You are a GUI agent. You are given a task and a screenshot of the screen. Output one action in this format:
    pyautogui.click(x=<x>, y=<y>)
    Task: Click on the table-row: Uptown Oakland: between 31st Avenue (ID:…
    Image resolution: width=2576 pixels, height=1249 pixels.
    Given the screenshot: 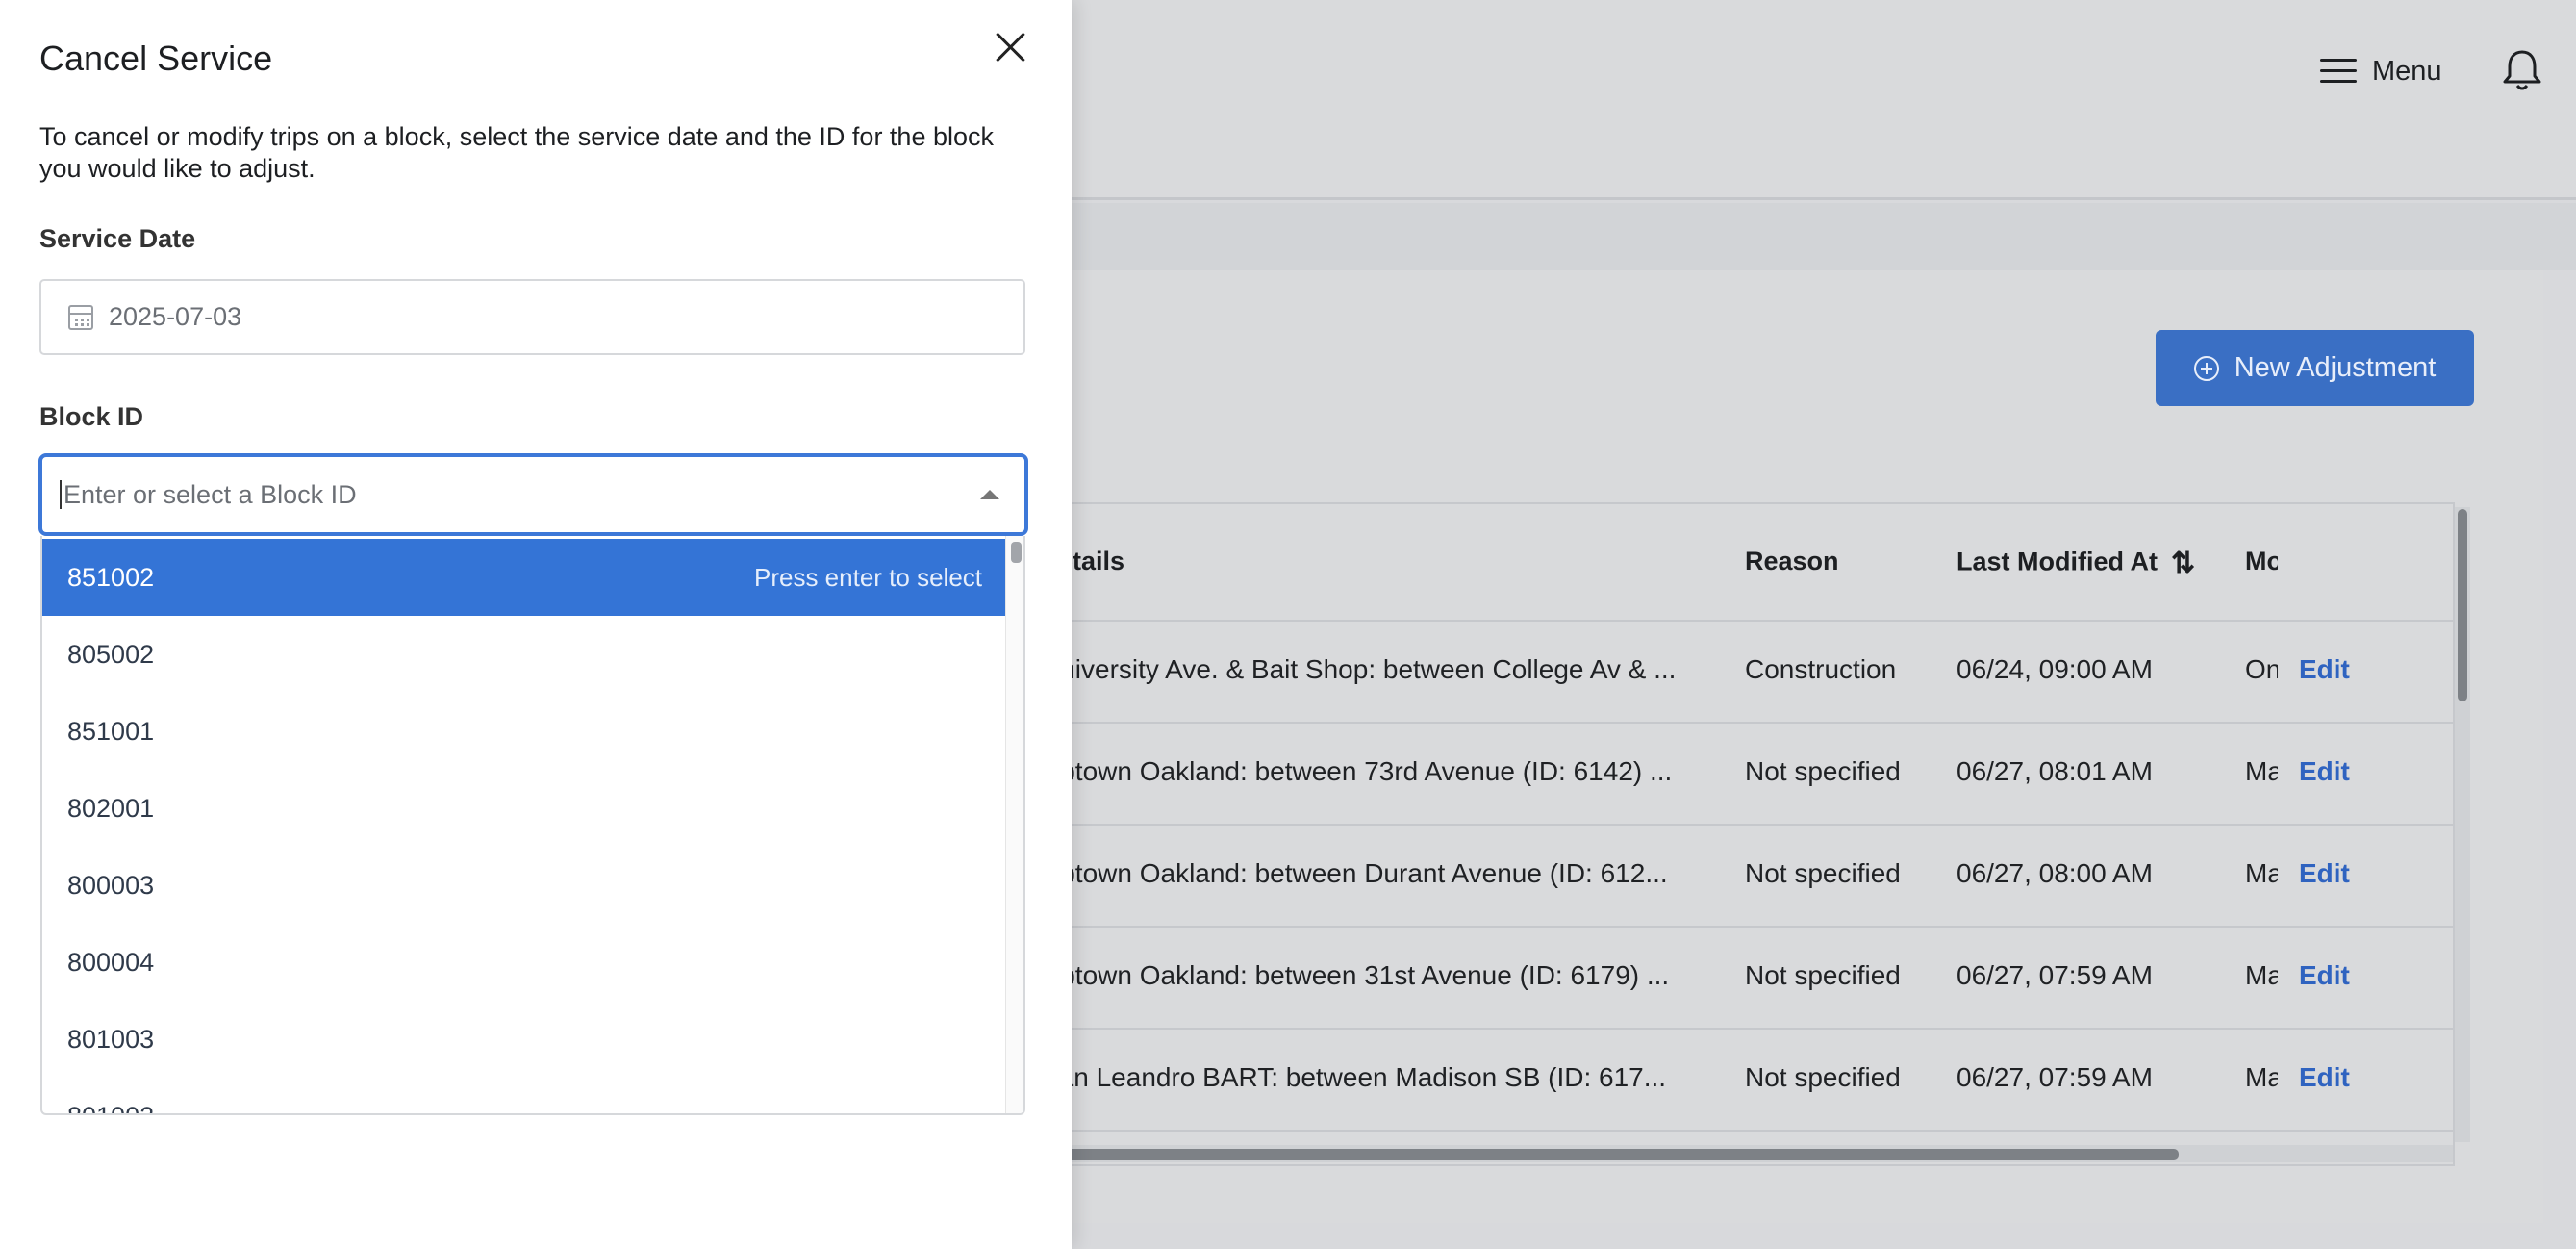 What is the action you would take?
    pyautogui.click(x=1747, y=979)
    